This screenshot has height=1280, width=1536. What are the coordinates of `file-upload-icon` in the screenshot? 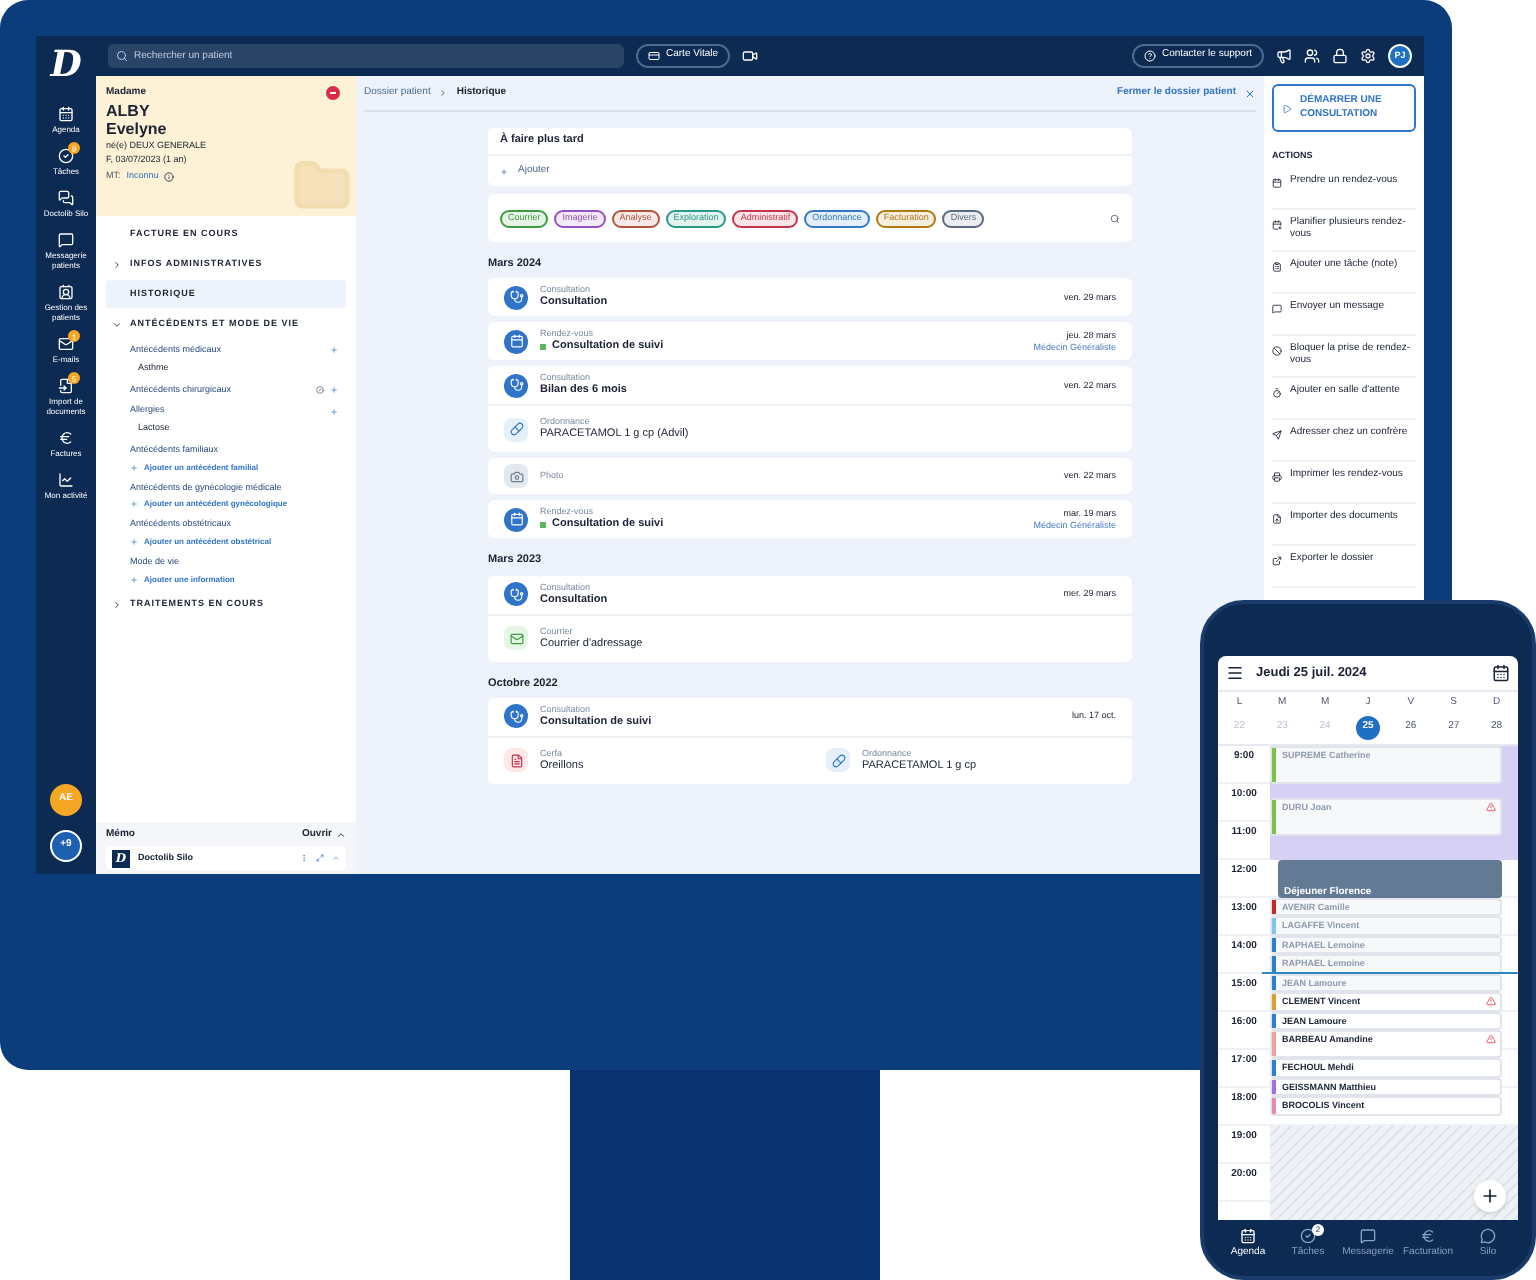 It's located at (1277, 518).